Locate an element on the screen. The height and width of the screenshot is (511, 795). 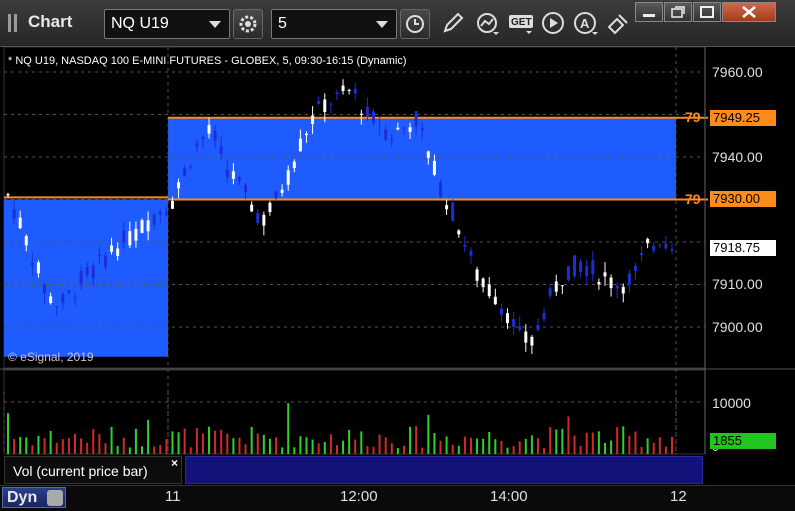
get-icon: GET is located at coordinates (521, 24).